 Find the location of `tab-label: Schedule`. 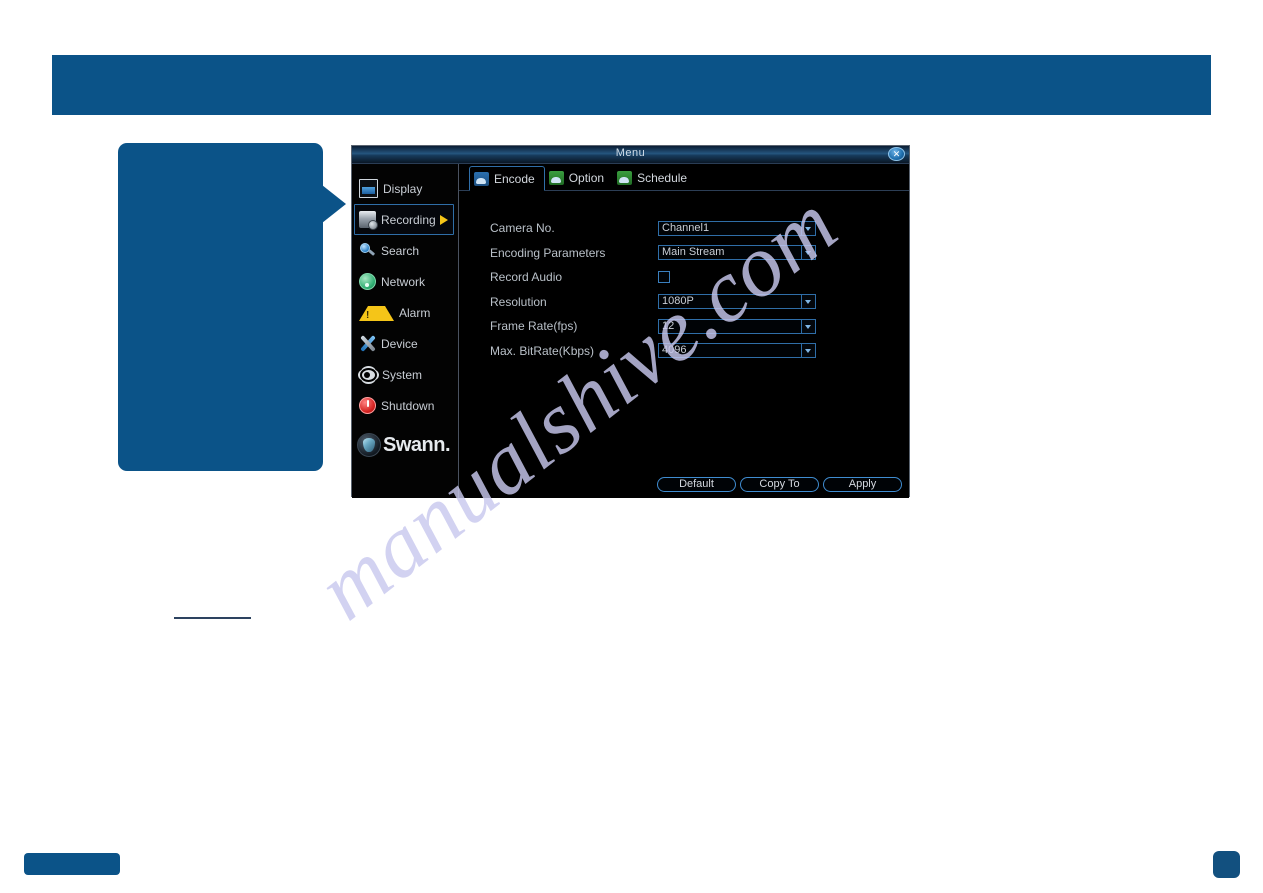

tab-label: Schedule is located at coordinates (662, 177).